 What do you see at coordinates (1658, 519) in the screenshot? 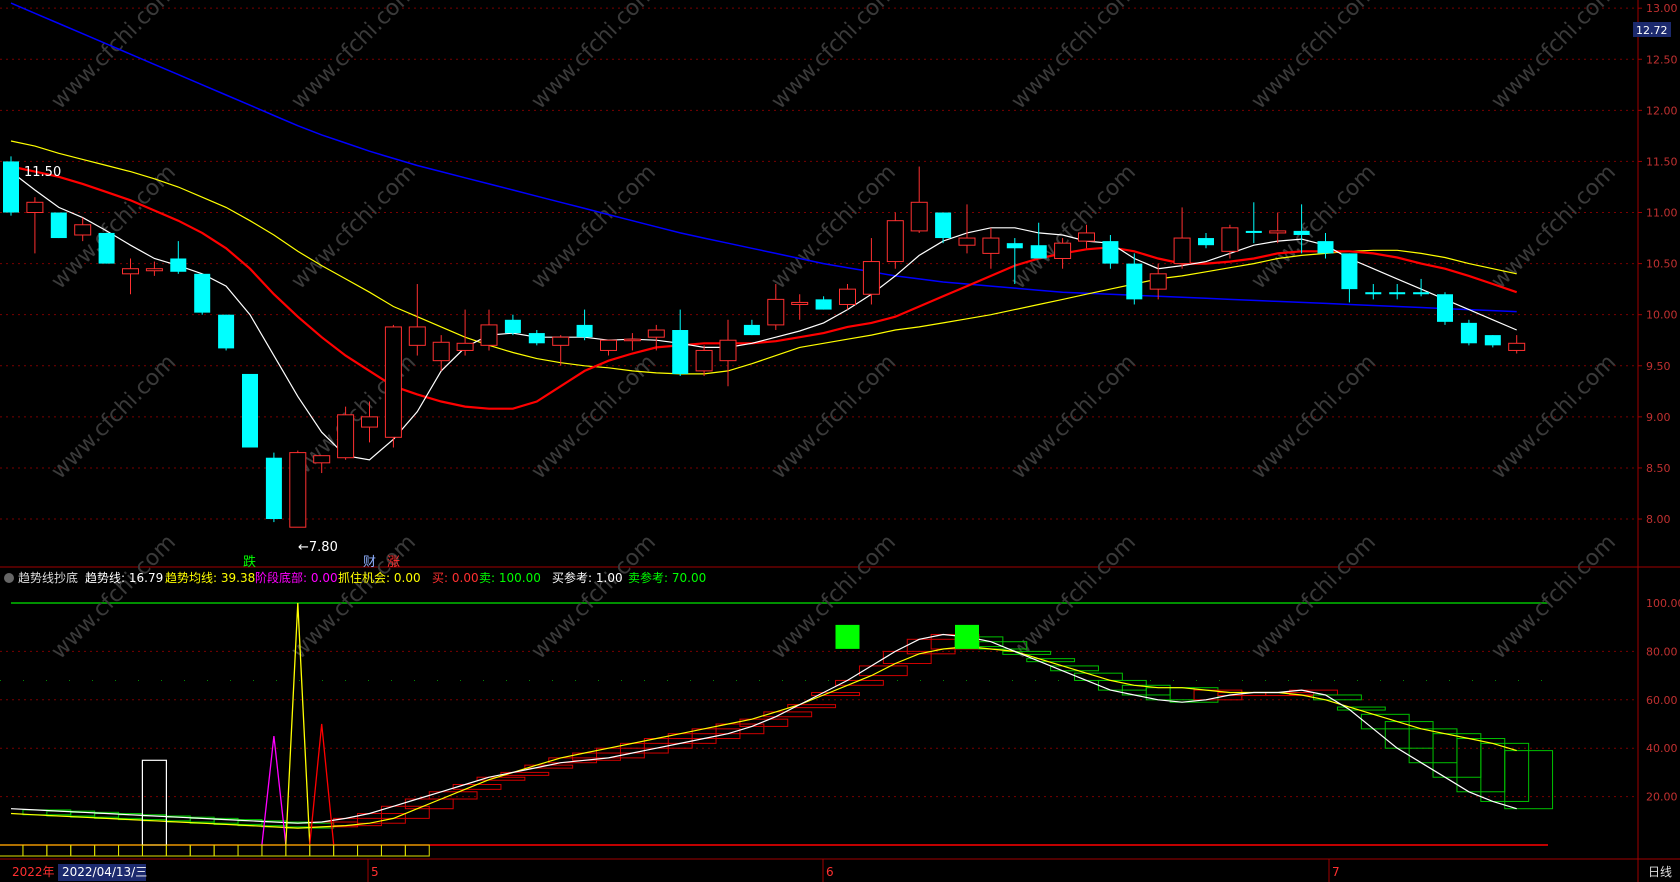
I see `price-tick-label: 8.00` at bounding box center [1658, 519].